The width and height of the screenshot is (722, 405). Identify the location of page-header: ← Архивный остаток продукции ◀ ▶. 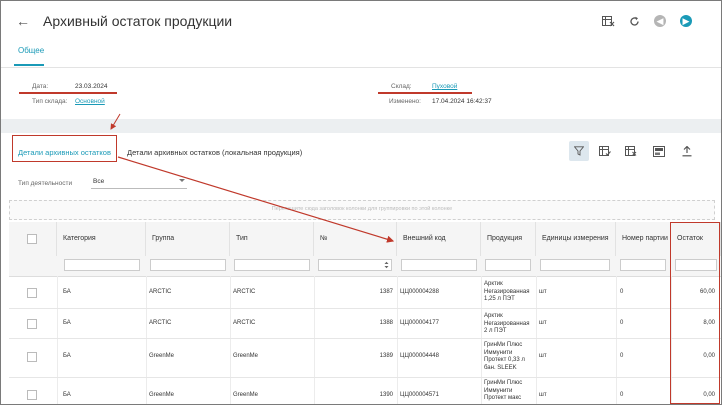
(361, 22).